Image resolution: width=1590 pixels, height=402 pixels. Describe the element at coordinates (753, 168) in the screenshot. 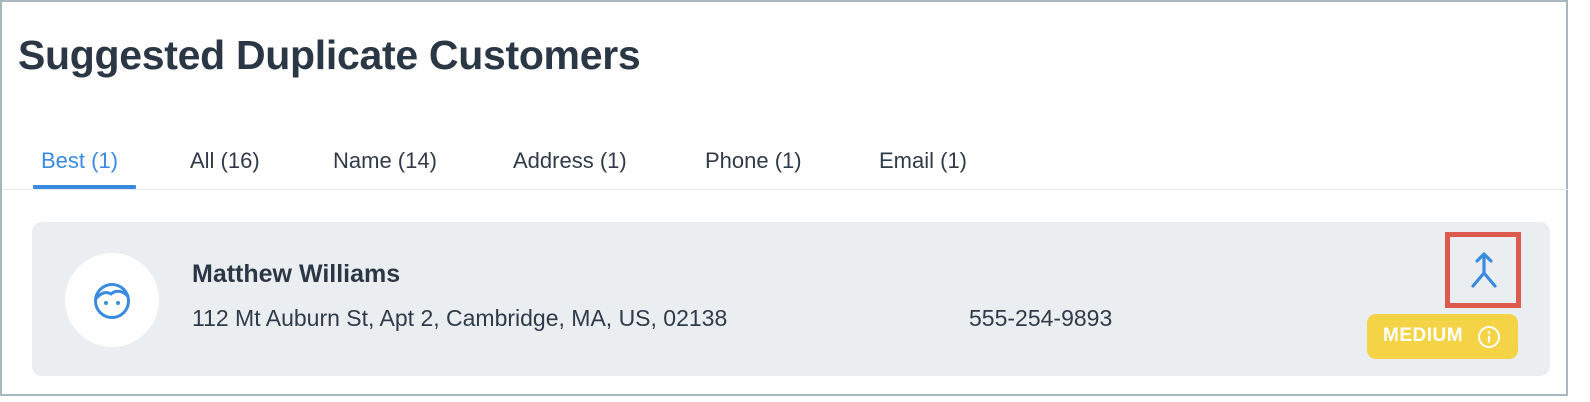

I see `tab-phone: Phone (1)` at that location.